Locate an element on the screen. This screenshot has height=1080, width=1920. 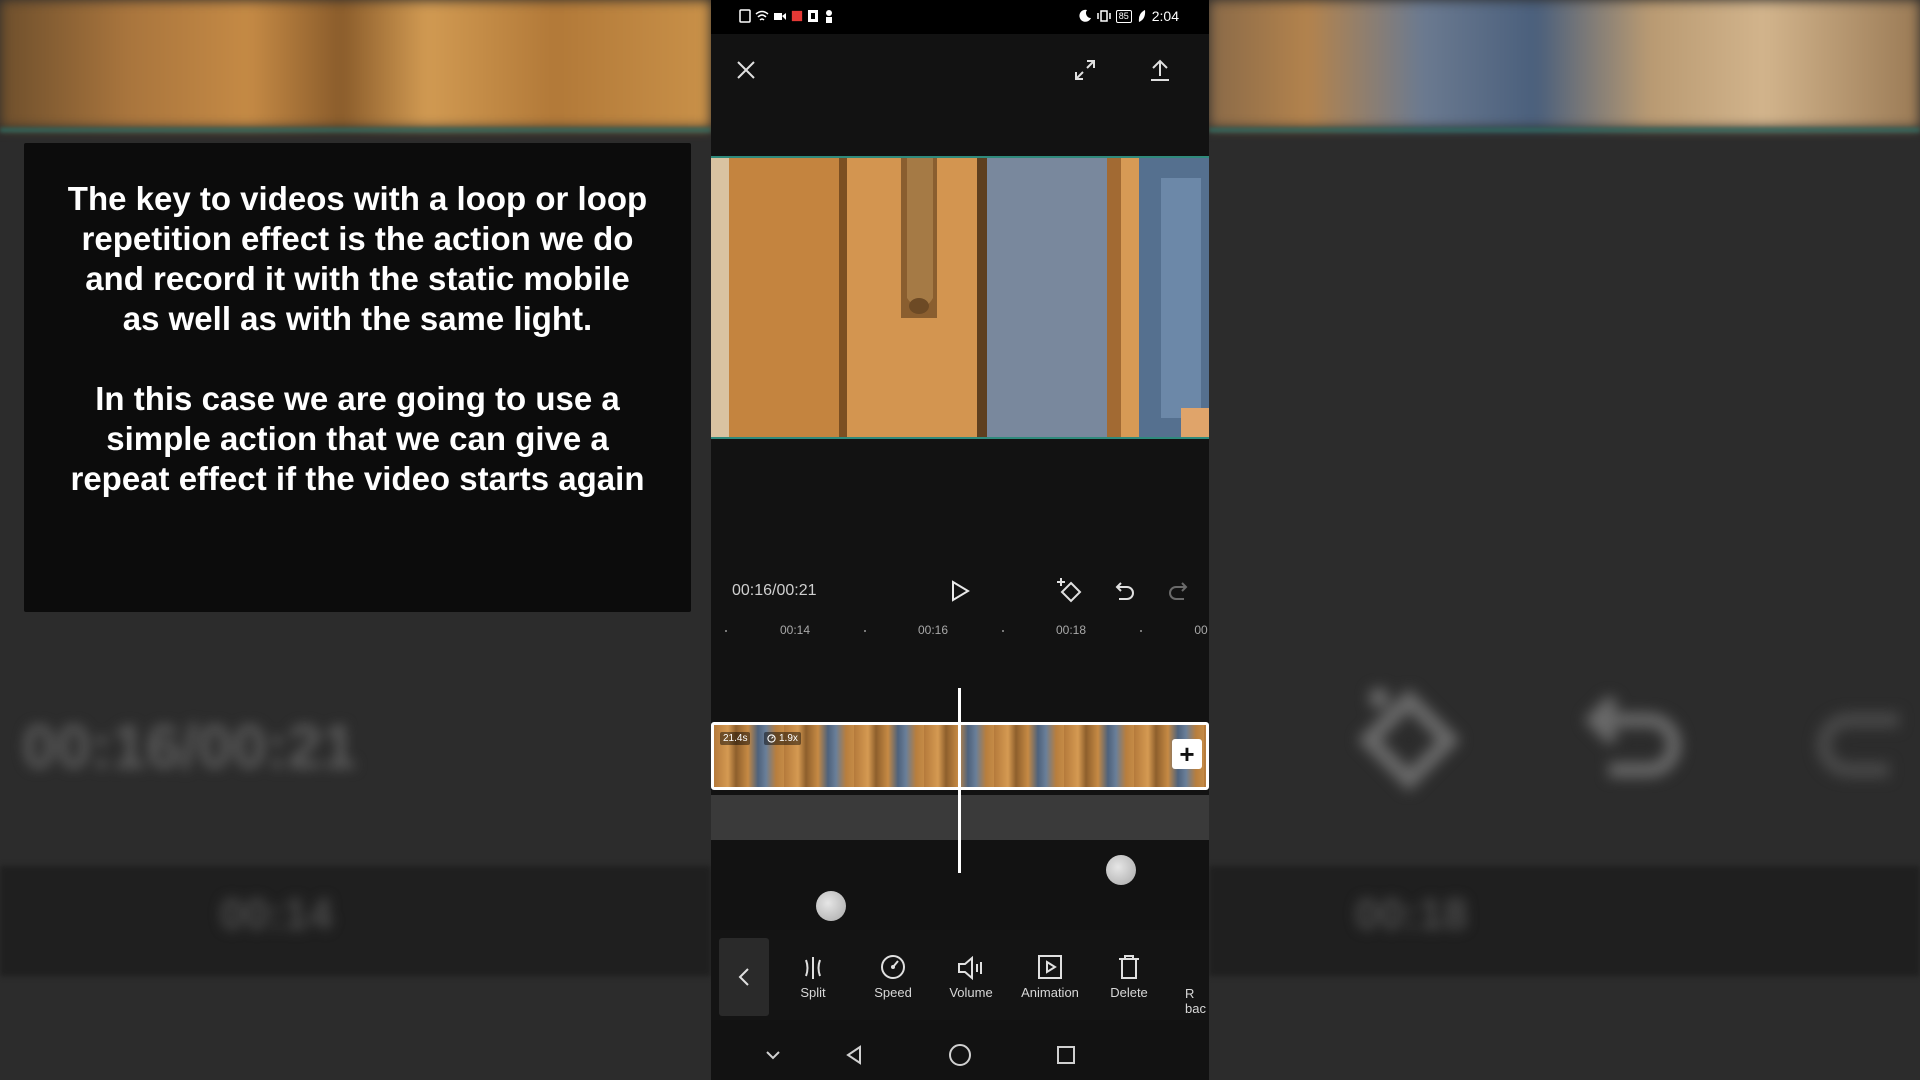
delete-button: Delete is located at coordinates (1129, 975).